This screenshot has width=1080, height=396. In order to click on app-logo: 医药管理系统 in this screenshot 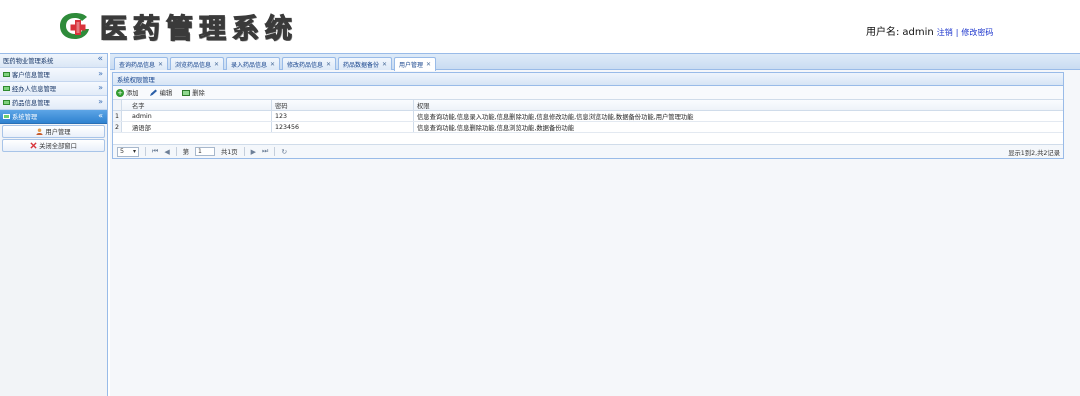, I will do `click(178, 27)`.